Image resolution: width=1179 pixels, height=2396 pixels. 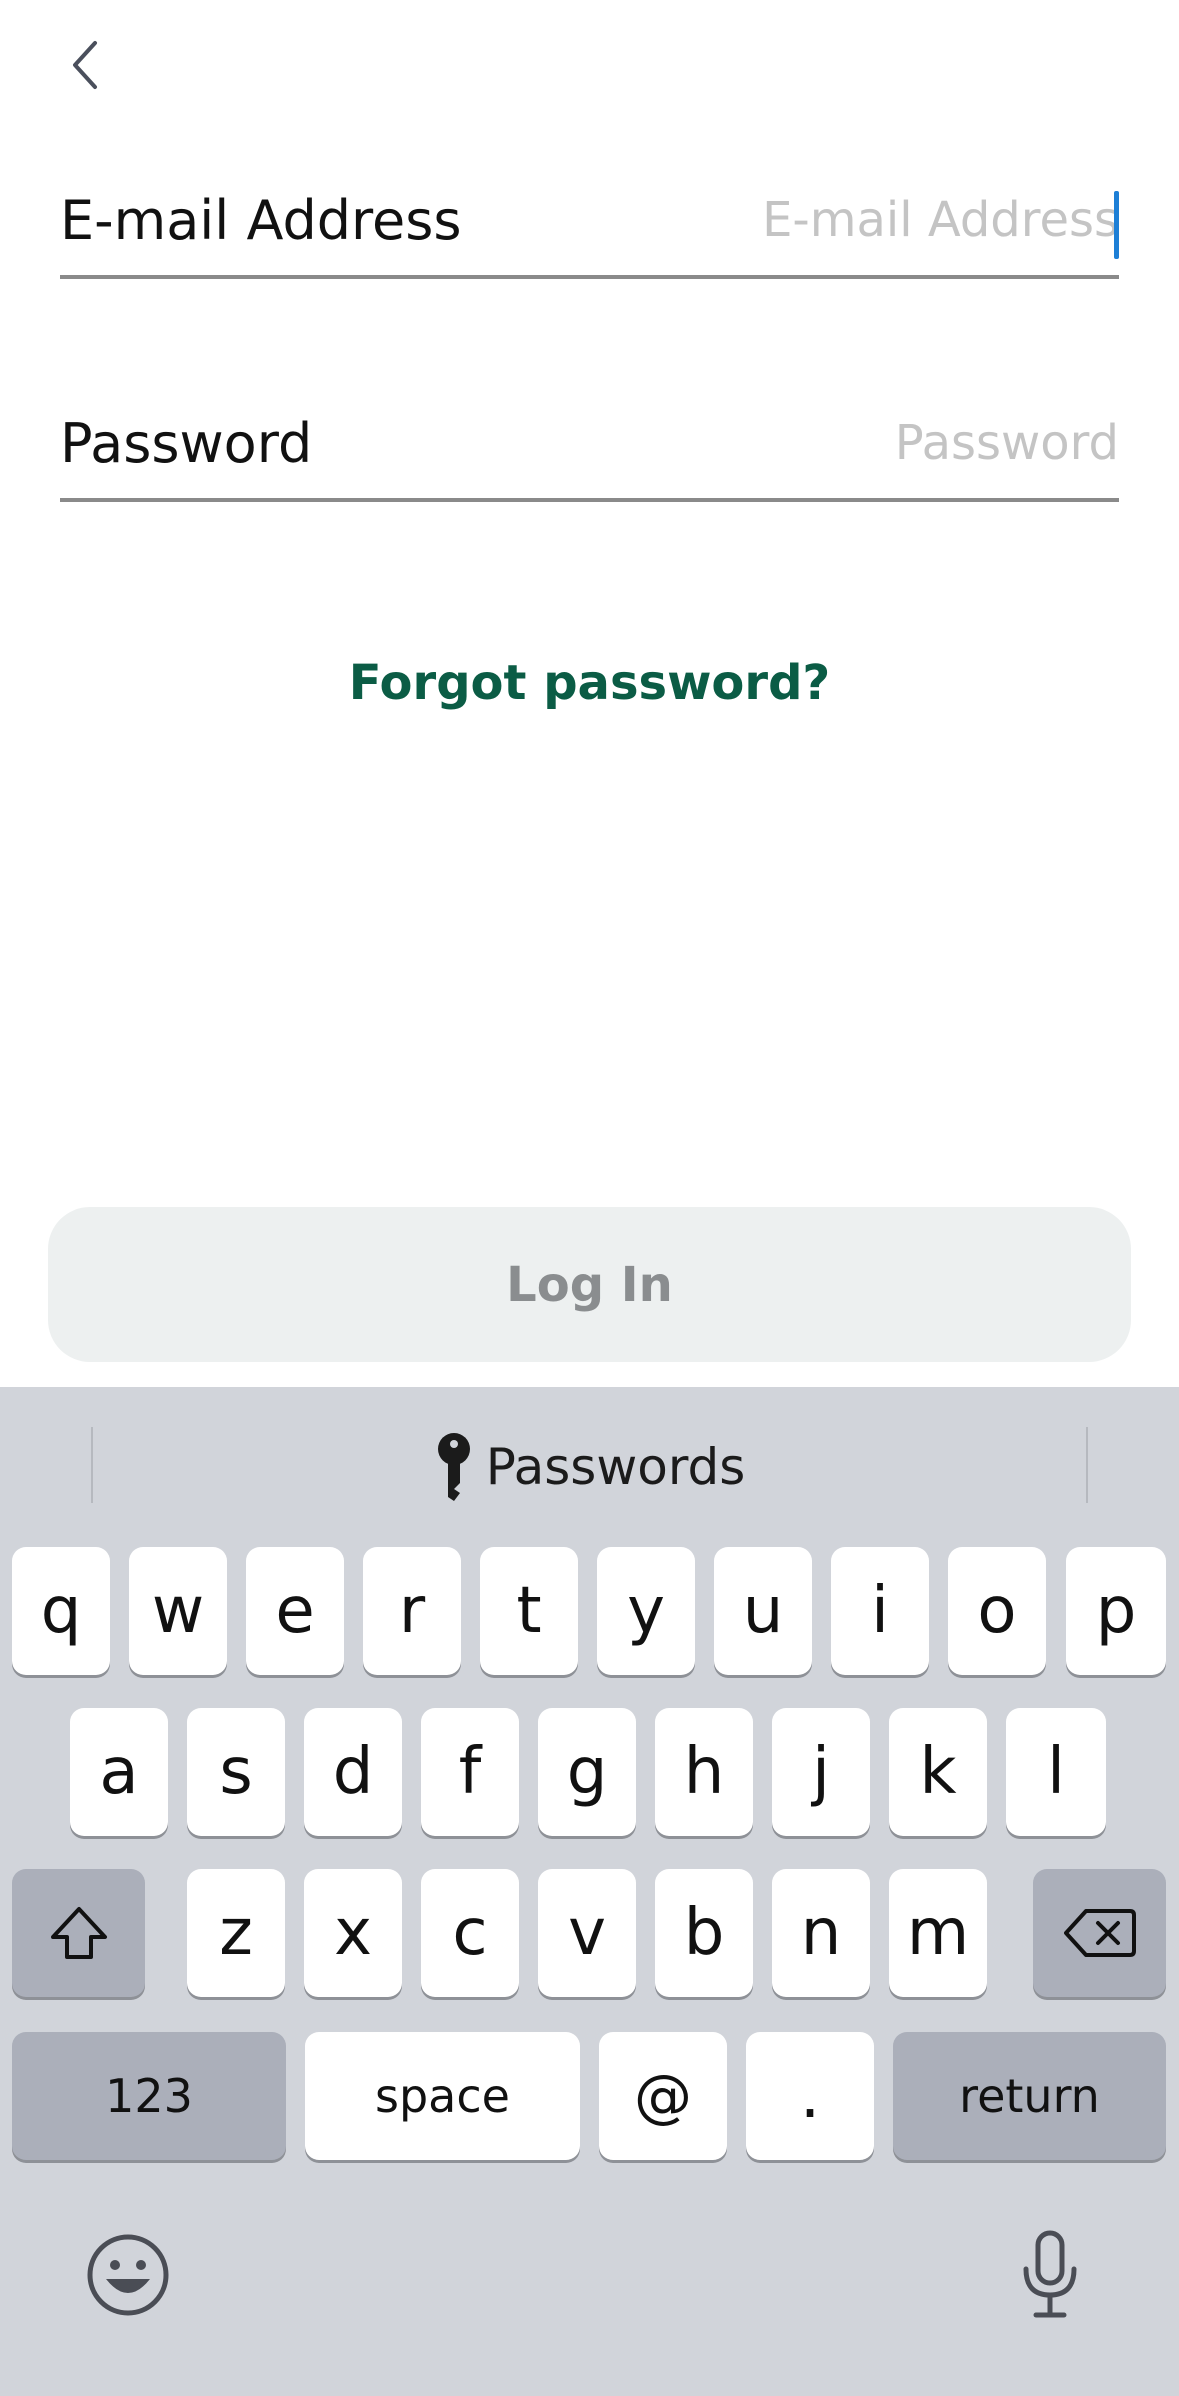 What do you see at coordinates (236, 1772) in the screenshot?
I see `key-s: s` at bounding box center [236, 1772].